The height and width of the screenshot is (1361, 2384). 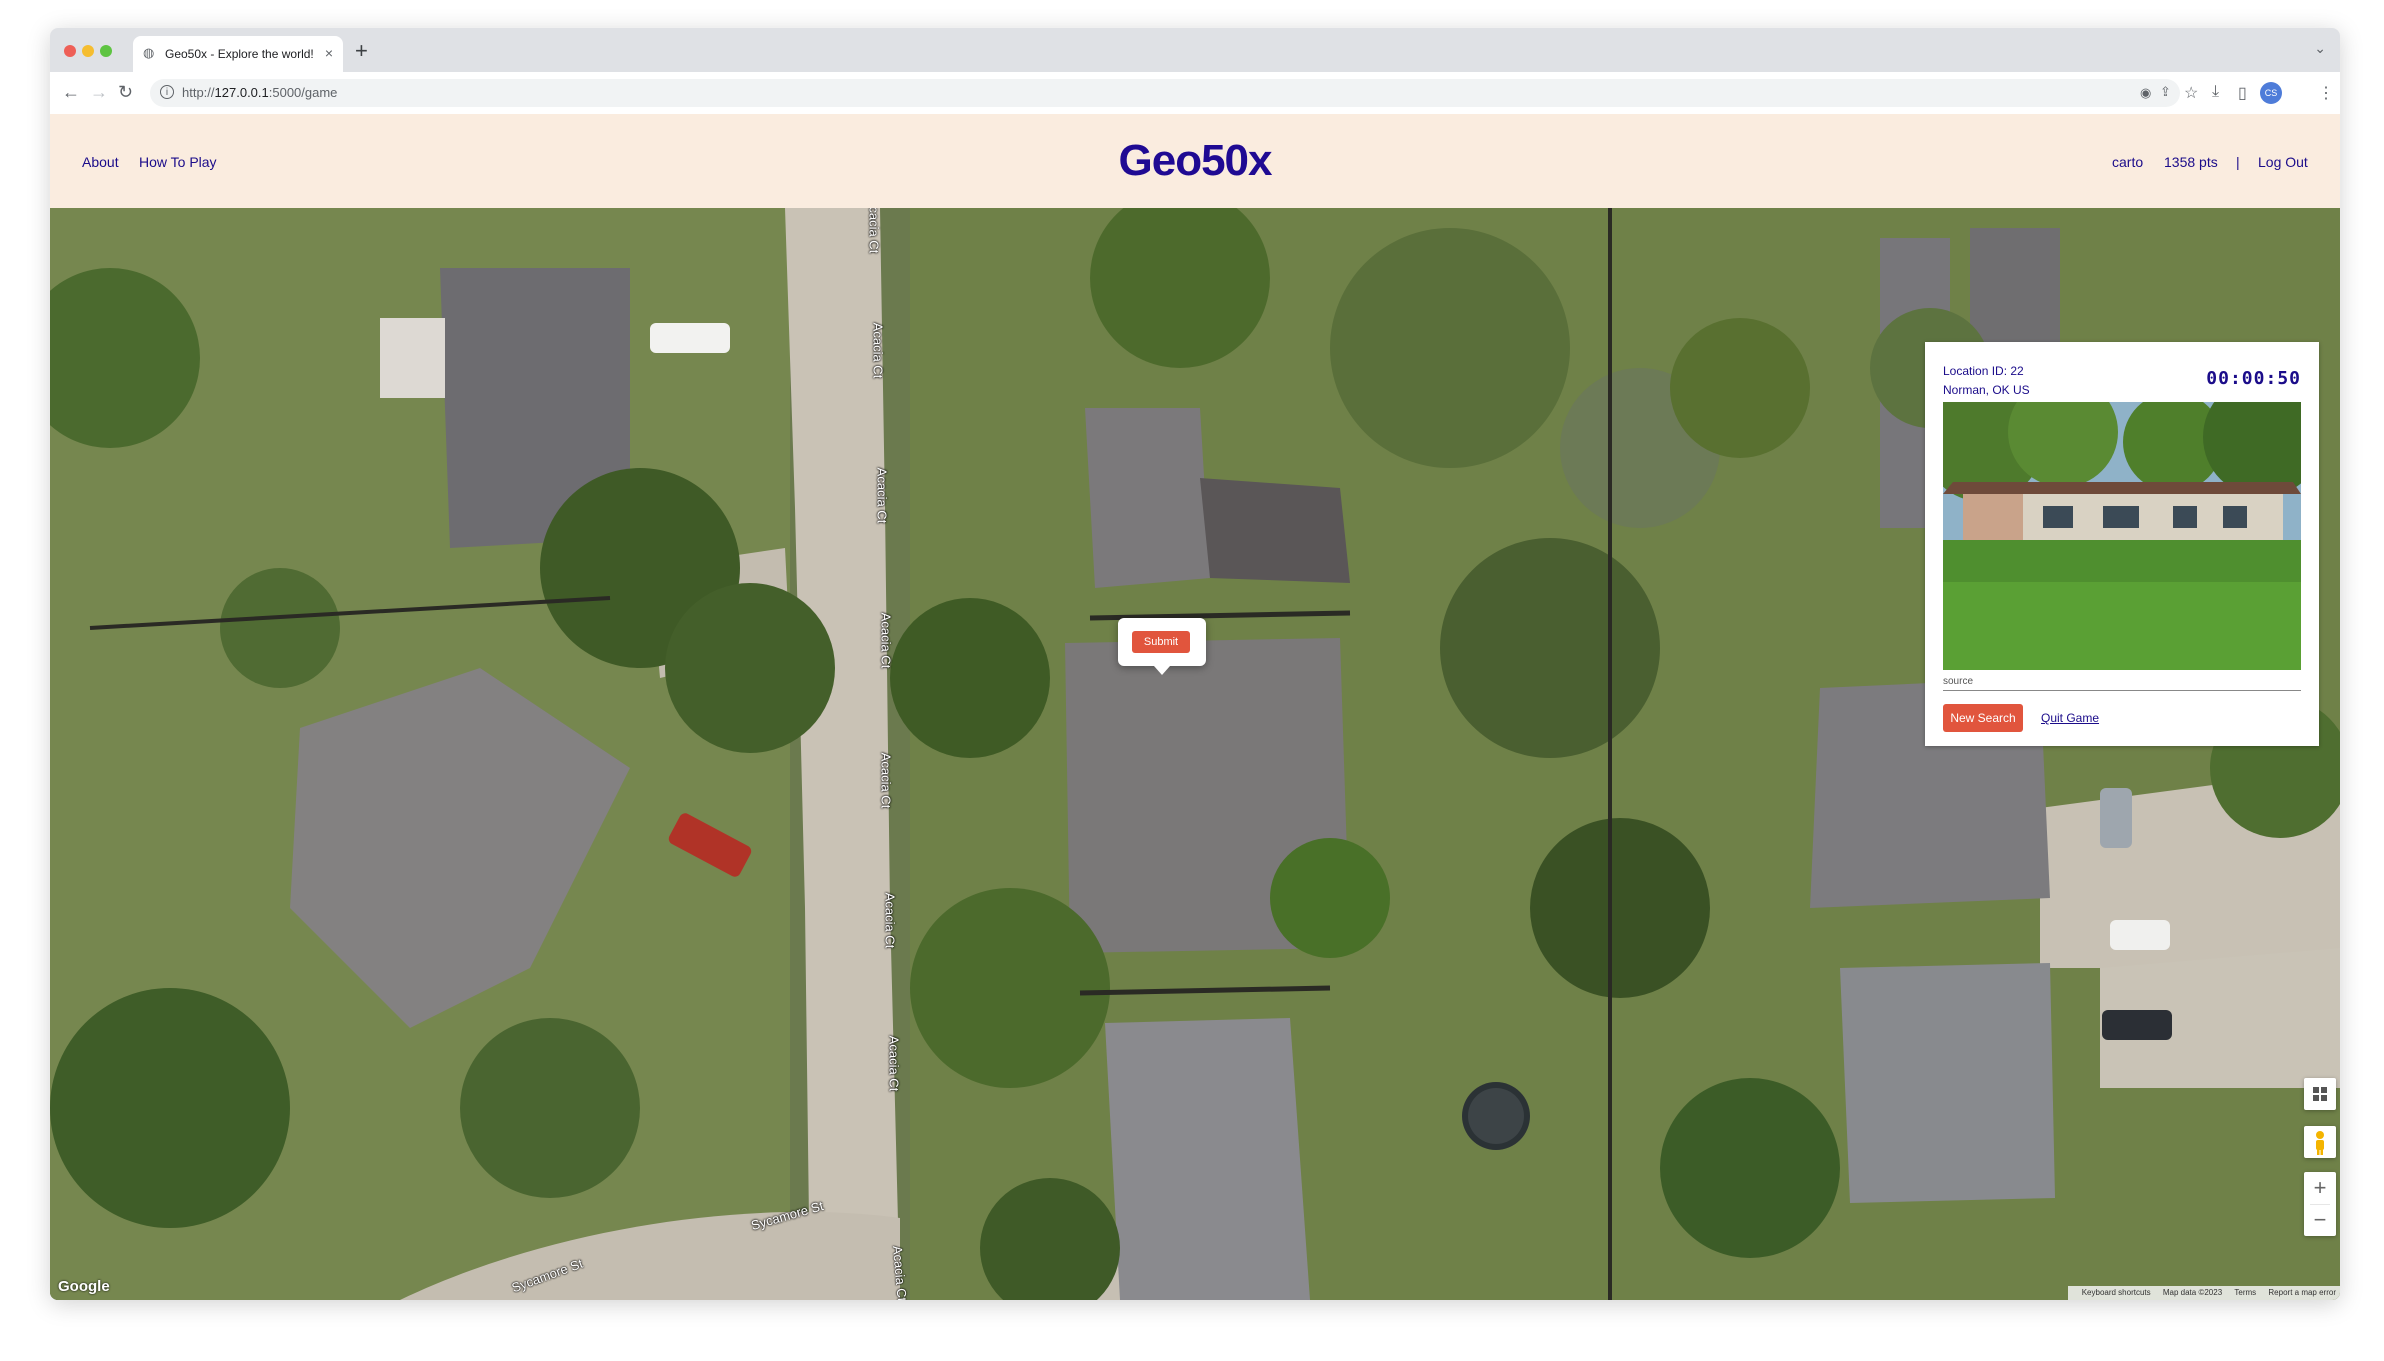 What do you see at coordinates (2215, 92) in the screenshot?
I see `download-icon: ⤓` at bounding box center [2215, 92].